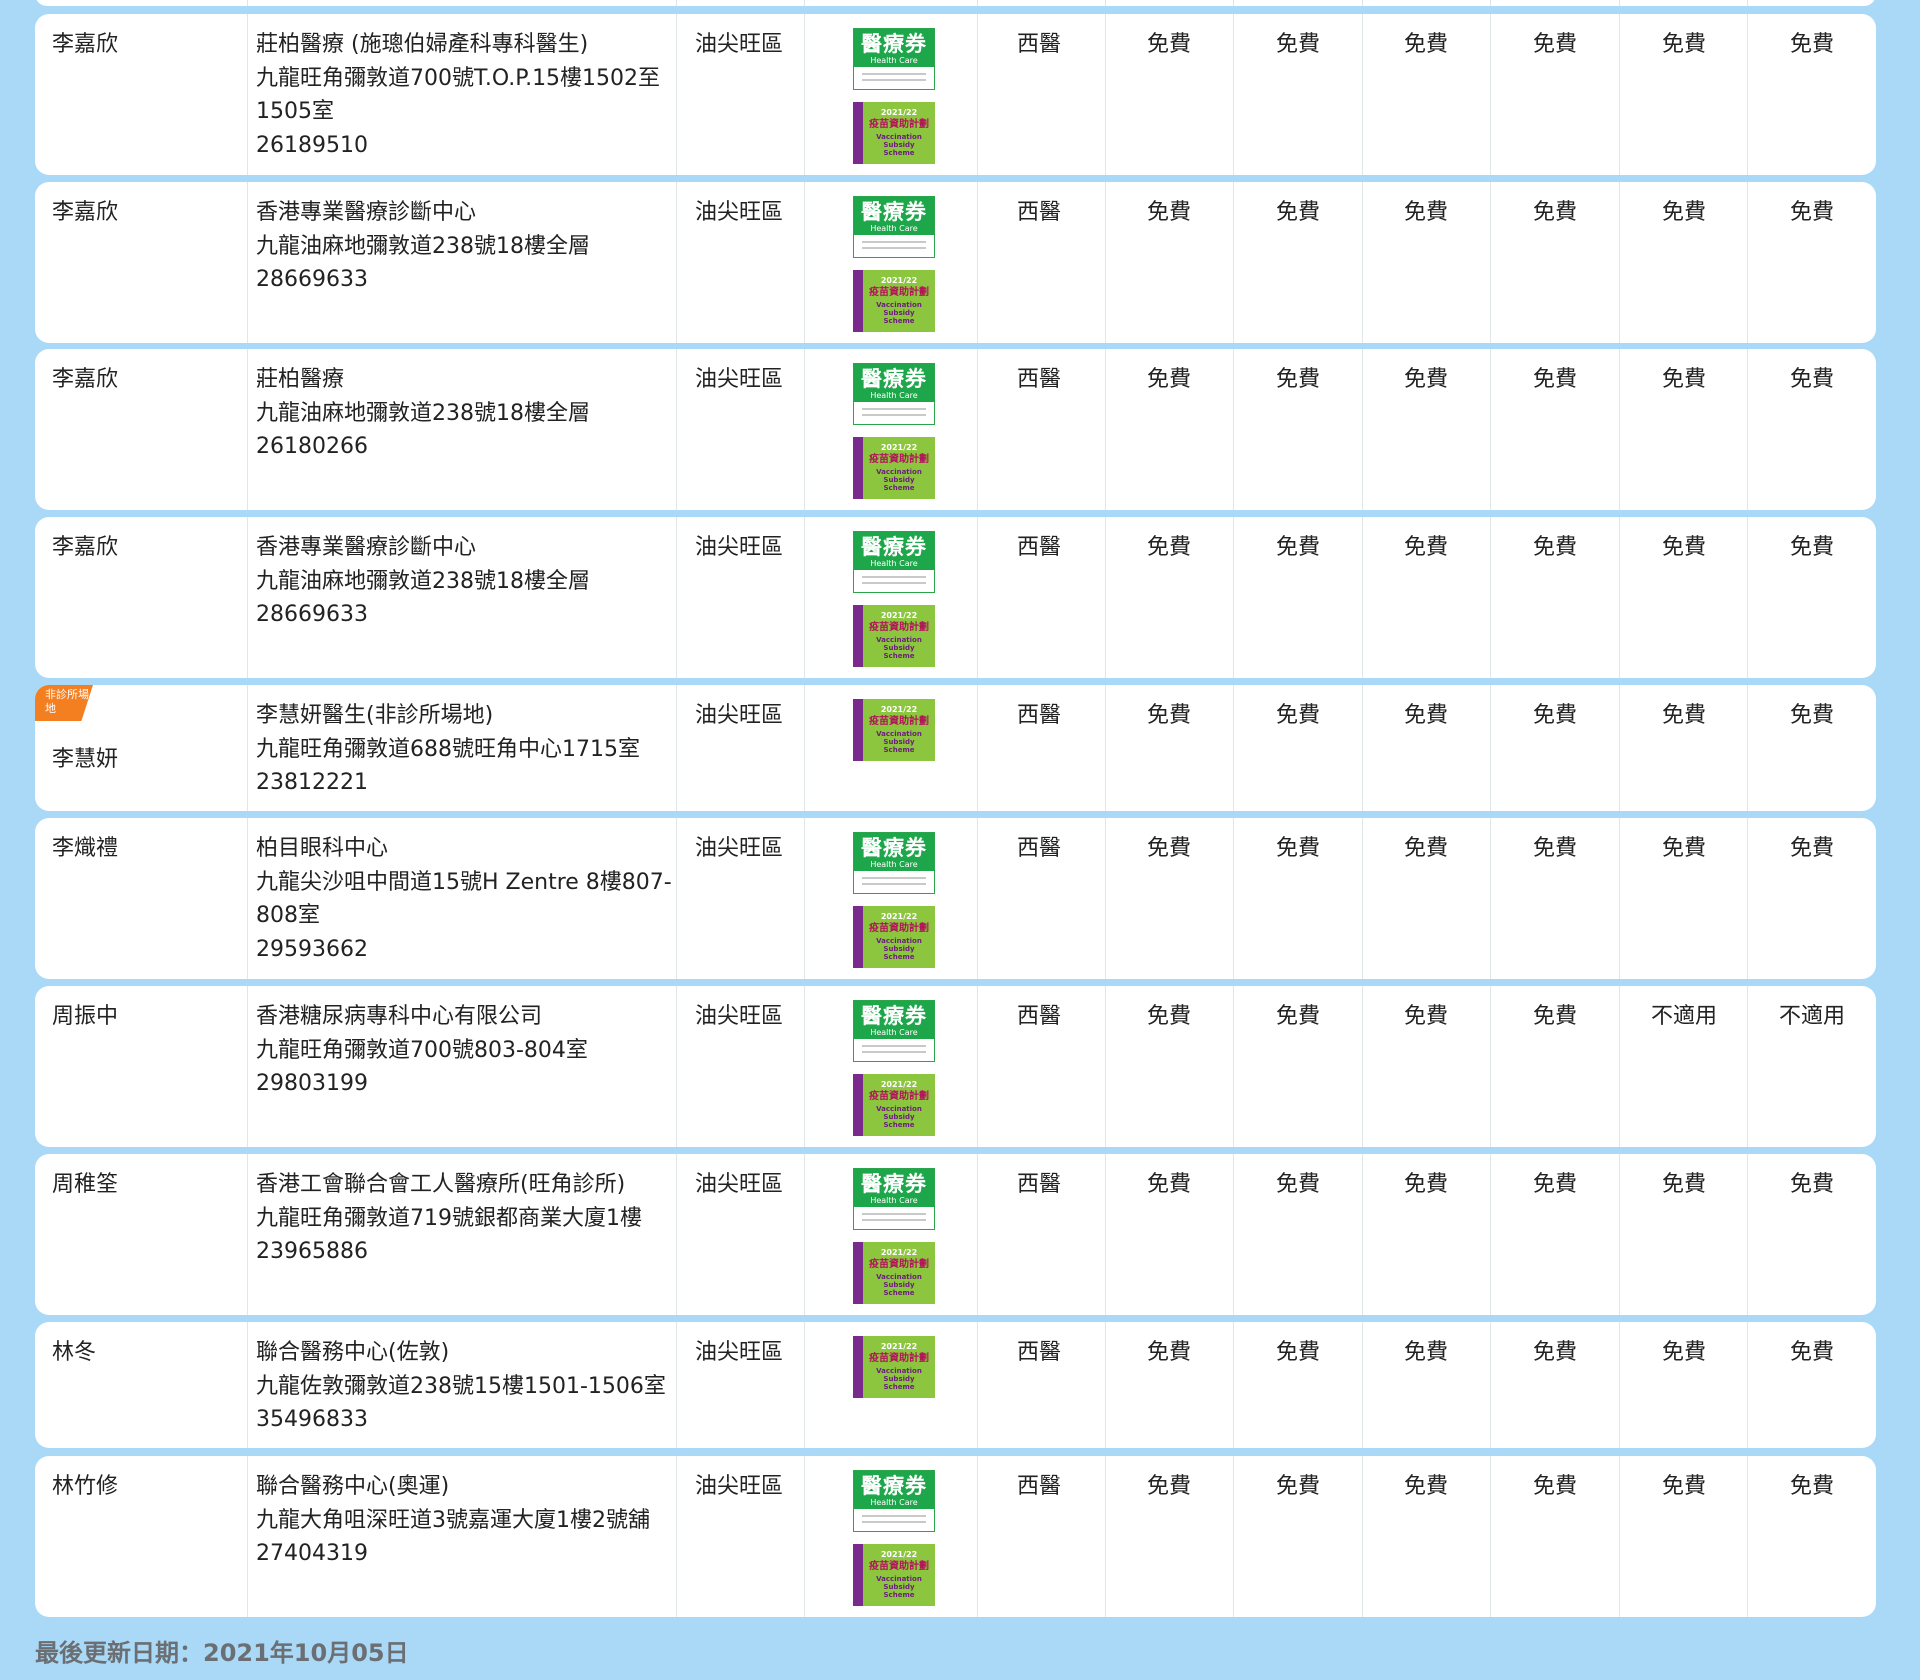 The height and width of the screenshot is (1680, 1920). Describe the element at coordinates (300, 379) in the screenshot. I see `clinic-name: 莊柏醫療` at that location.